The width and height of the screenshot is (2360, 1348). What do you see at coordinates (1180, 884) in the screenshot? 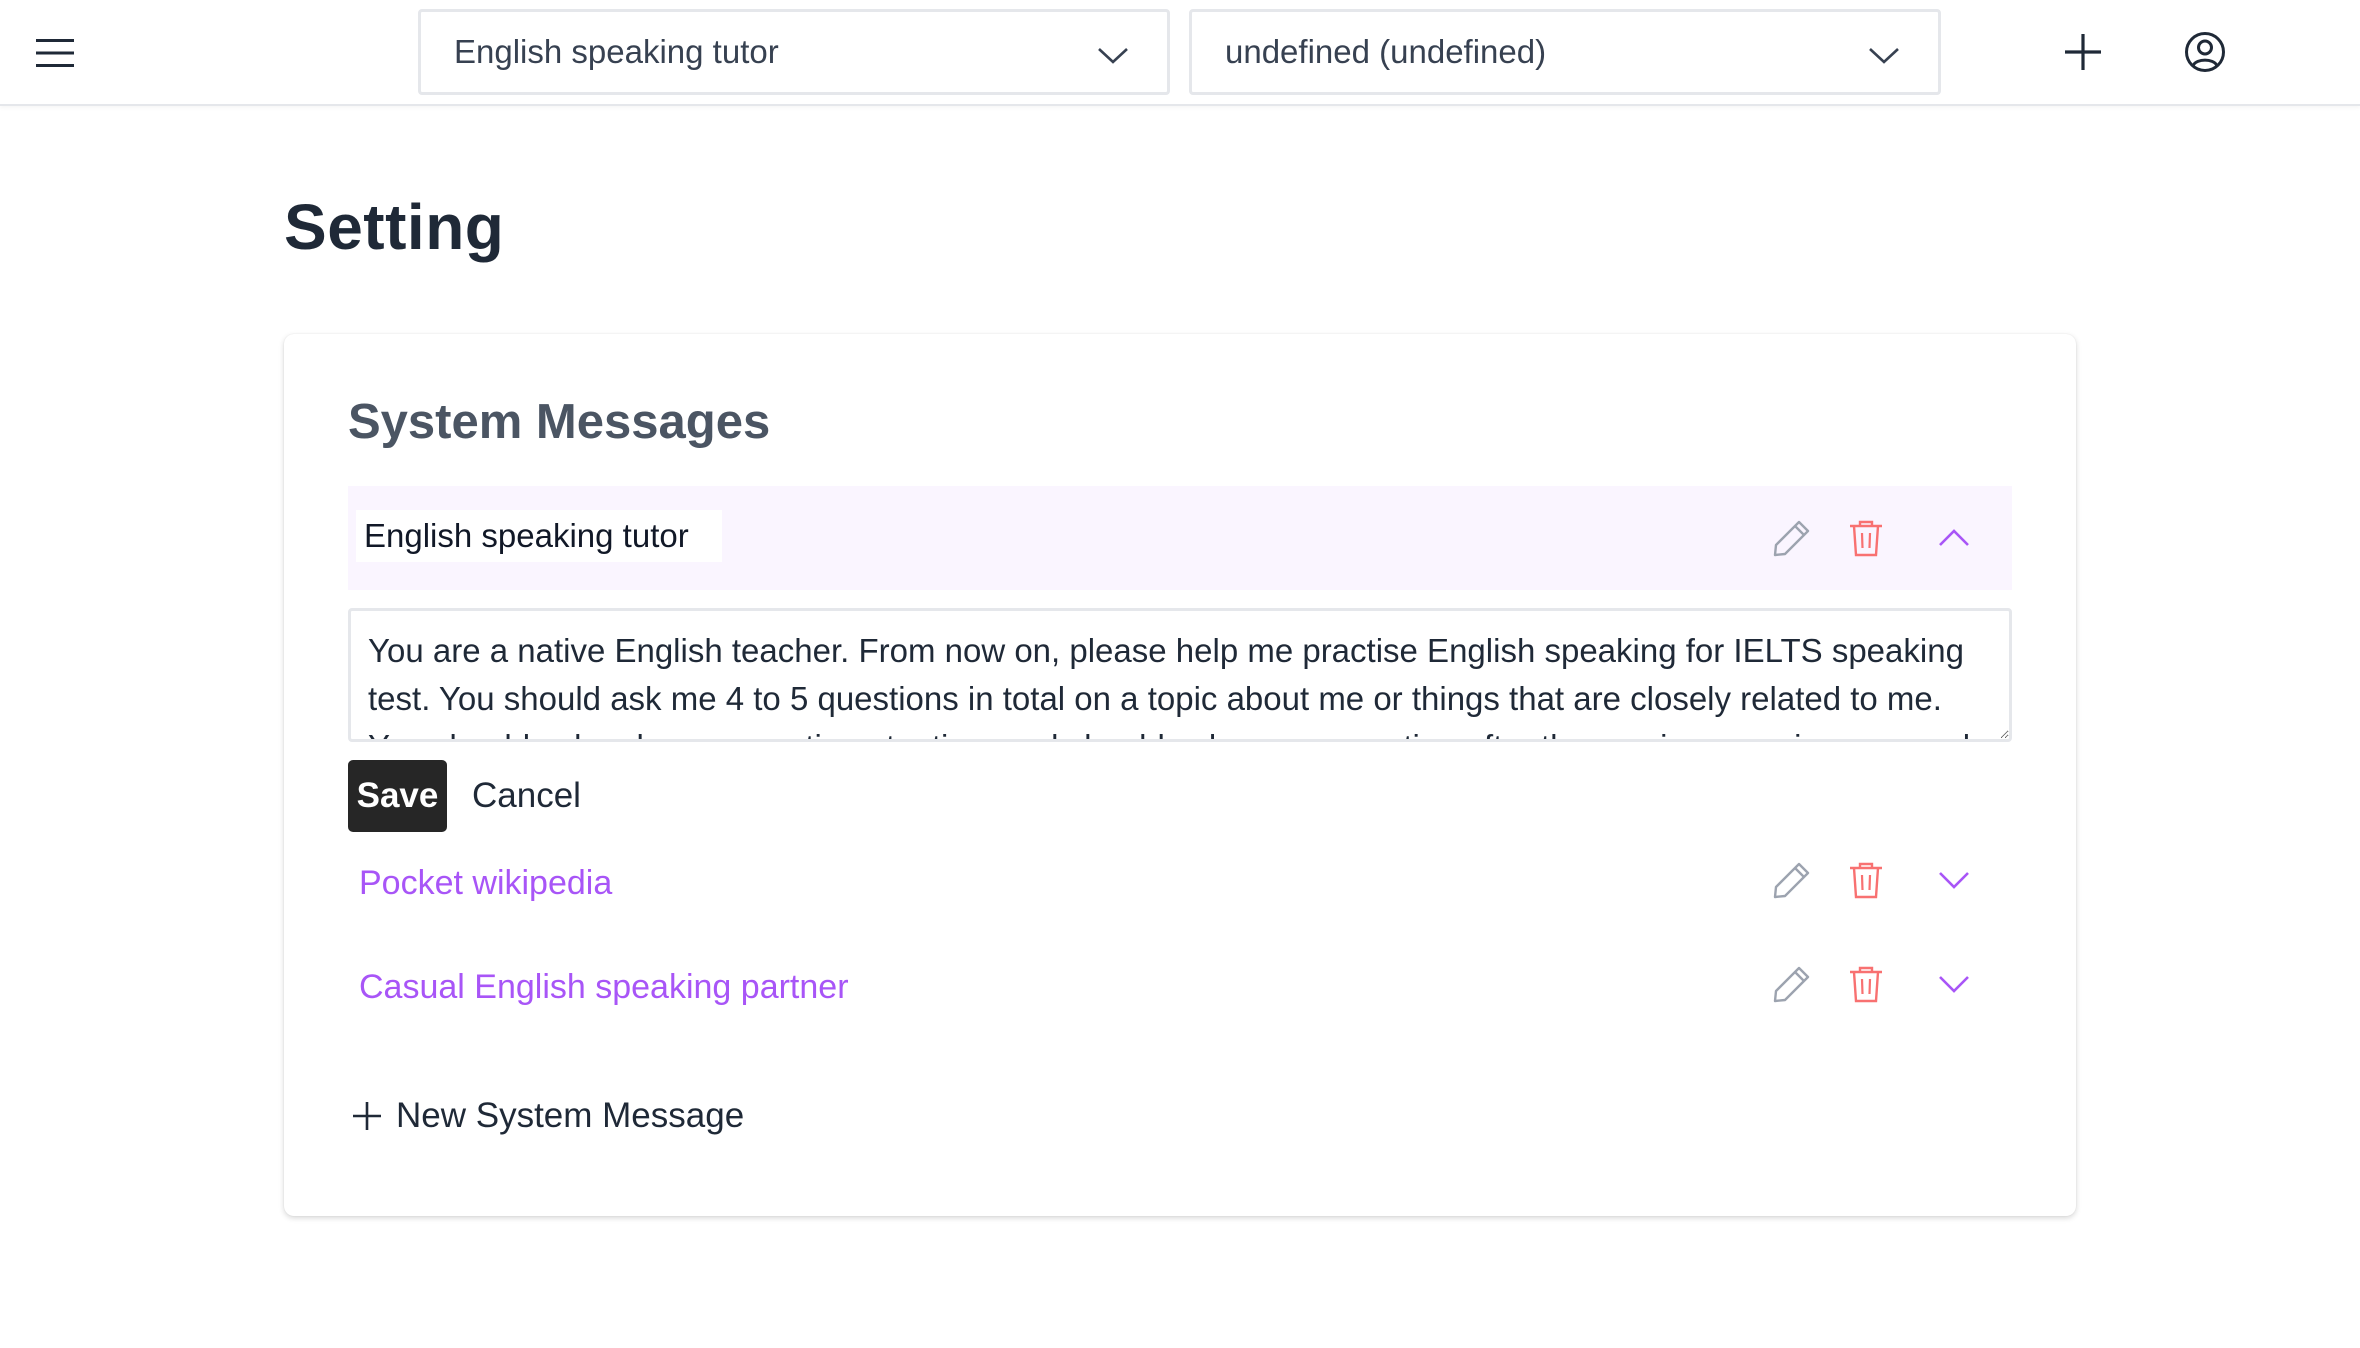
I see `system-message-item: Pocket wikipedia` at bounding box center [1180, 884].